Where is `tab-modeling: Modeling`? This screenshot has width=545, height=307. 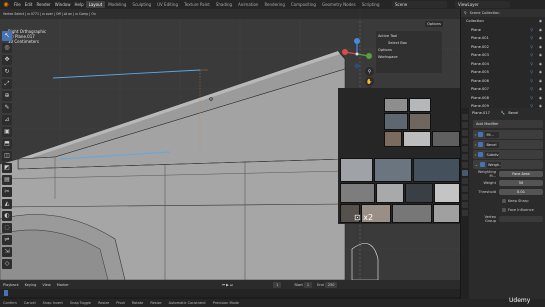 tab-modeling: Modeling is located at coordinates (117, 4).